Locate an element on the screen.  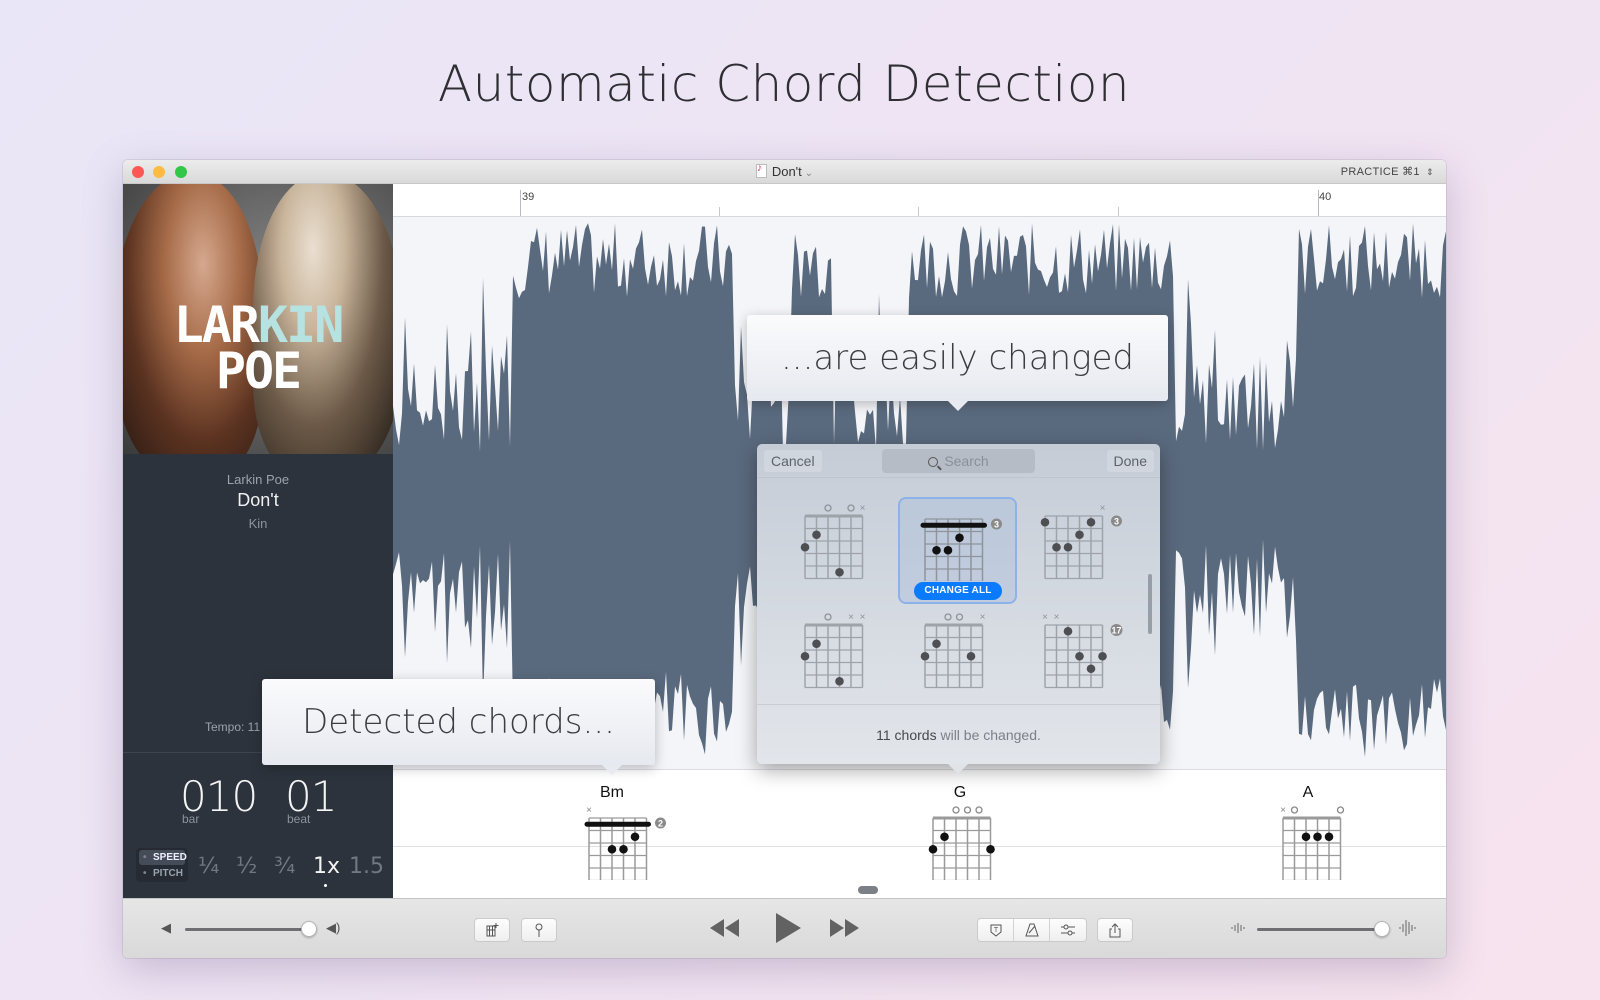
share-icon is located at coordinates (1115, 929).